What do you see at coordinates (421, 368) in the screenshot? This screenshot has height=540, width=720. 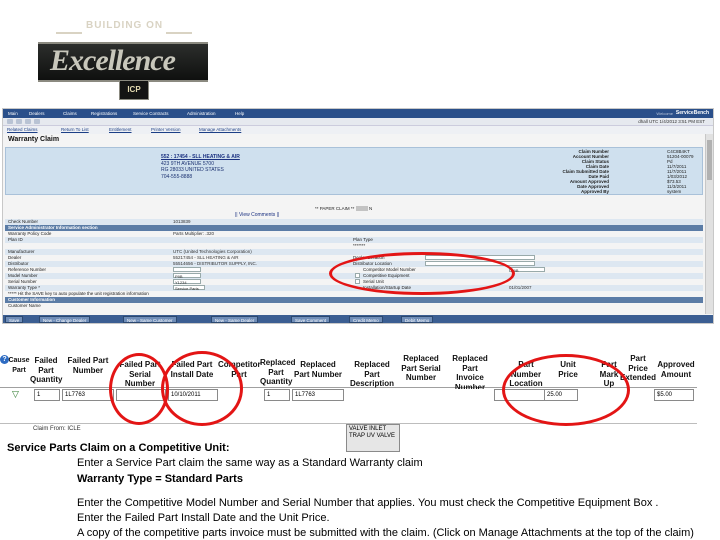 I see `column-header-replaced-part-serial-number: Replaced Part Serial Number` at bounding box center [421, 368].